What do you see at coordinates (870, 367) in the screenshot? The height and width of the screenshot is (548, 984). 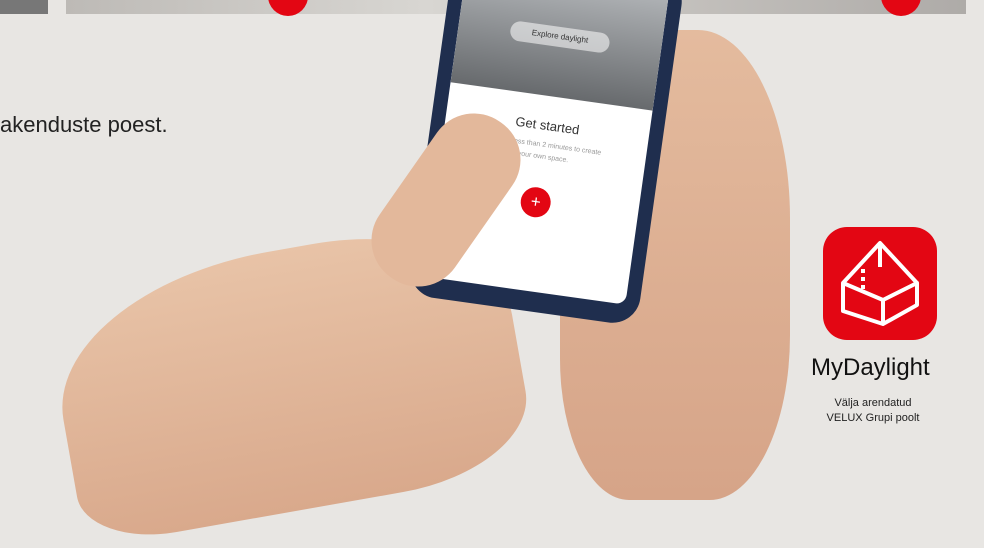 I see `app-name: MyDaylight` at bounding box center [870, 367].